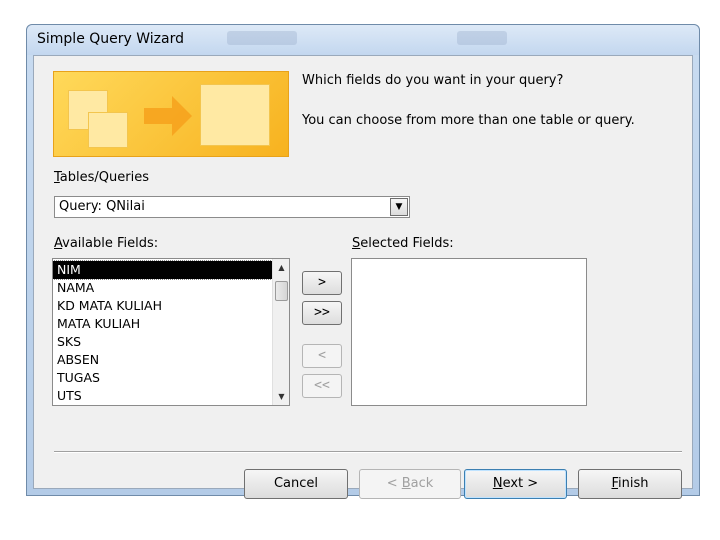  I want to click on list-item: UTS, so click(162, 396).